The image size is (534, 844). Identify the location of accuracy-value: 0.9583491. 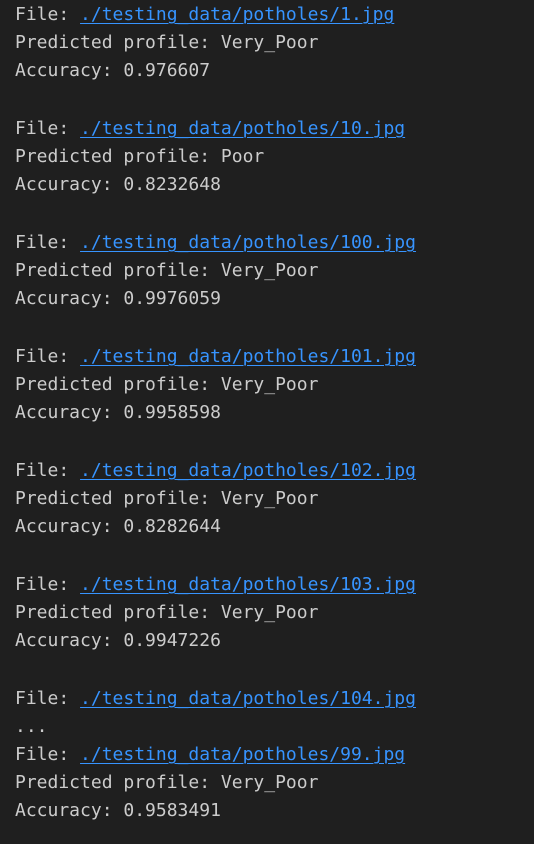
(172, 810).